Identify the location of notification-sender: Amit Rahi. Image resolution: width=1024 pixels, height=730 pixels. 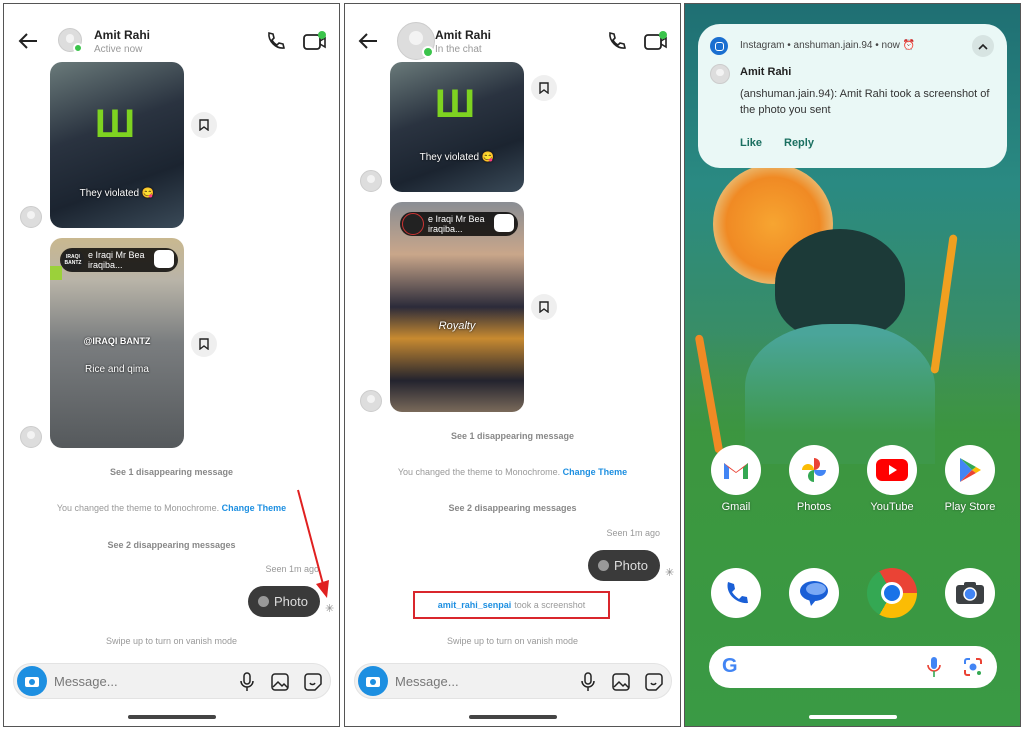
(766, 72).